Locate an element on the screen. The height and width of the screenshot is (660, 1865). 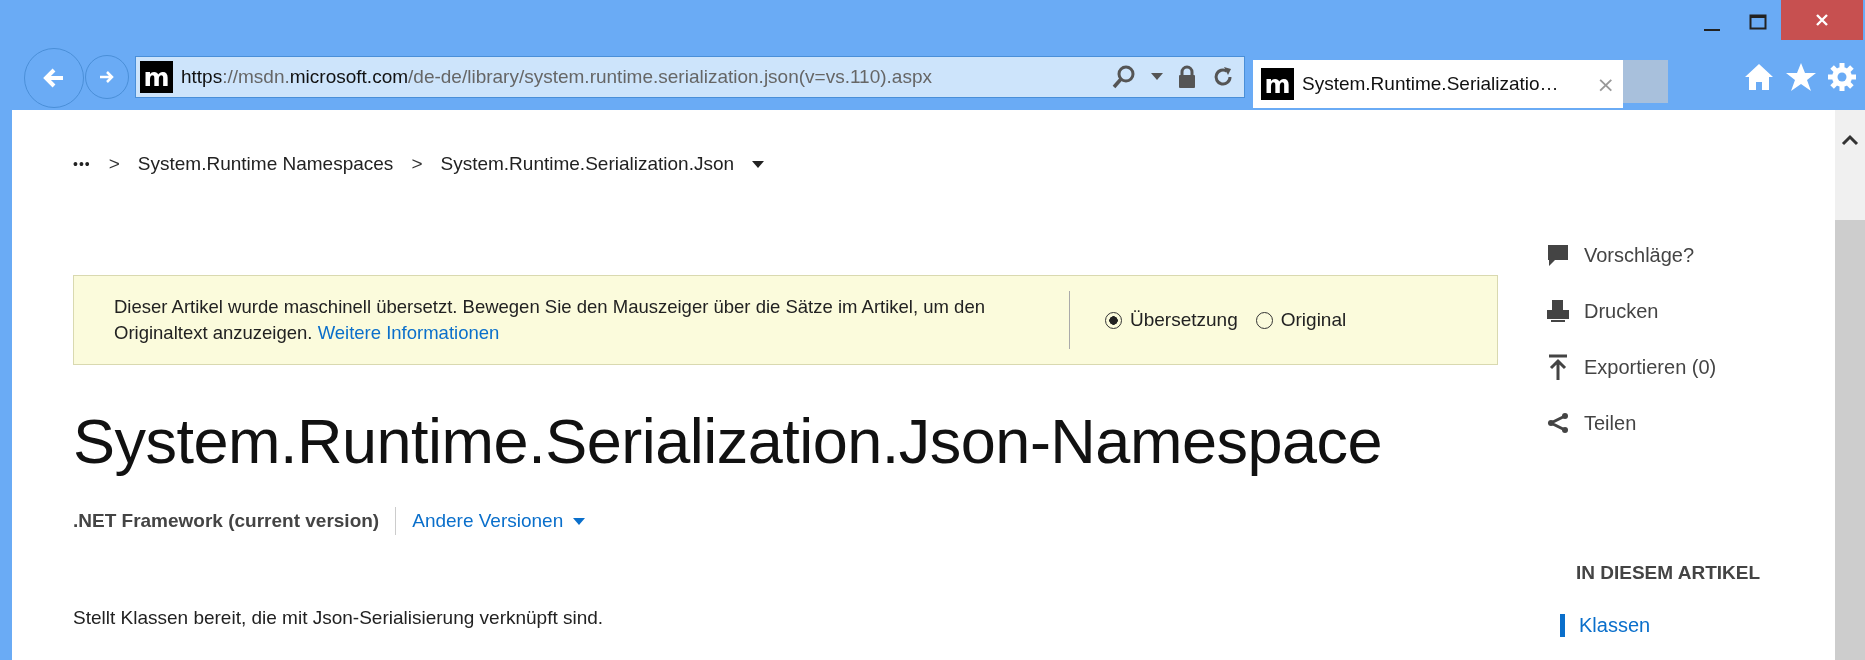
breadcrumb-link: System.Runtime Namespaces is located at coordinates (265, 164).